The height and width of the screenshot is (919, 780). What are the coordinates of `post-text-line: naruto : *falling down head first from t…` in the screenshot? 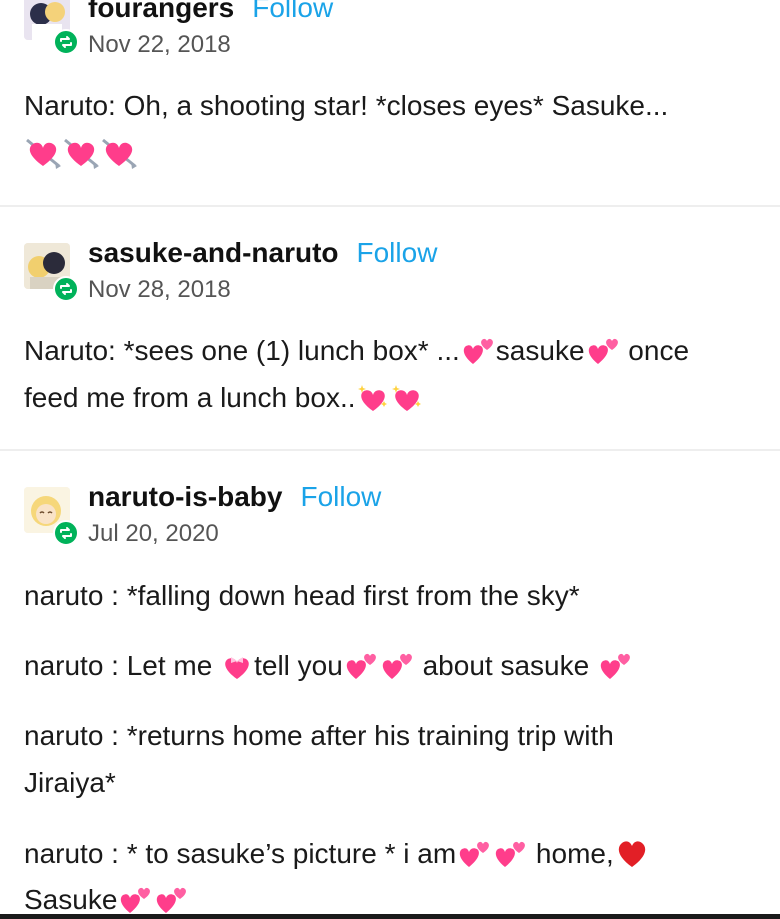 It's located at (302, 596).